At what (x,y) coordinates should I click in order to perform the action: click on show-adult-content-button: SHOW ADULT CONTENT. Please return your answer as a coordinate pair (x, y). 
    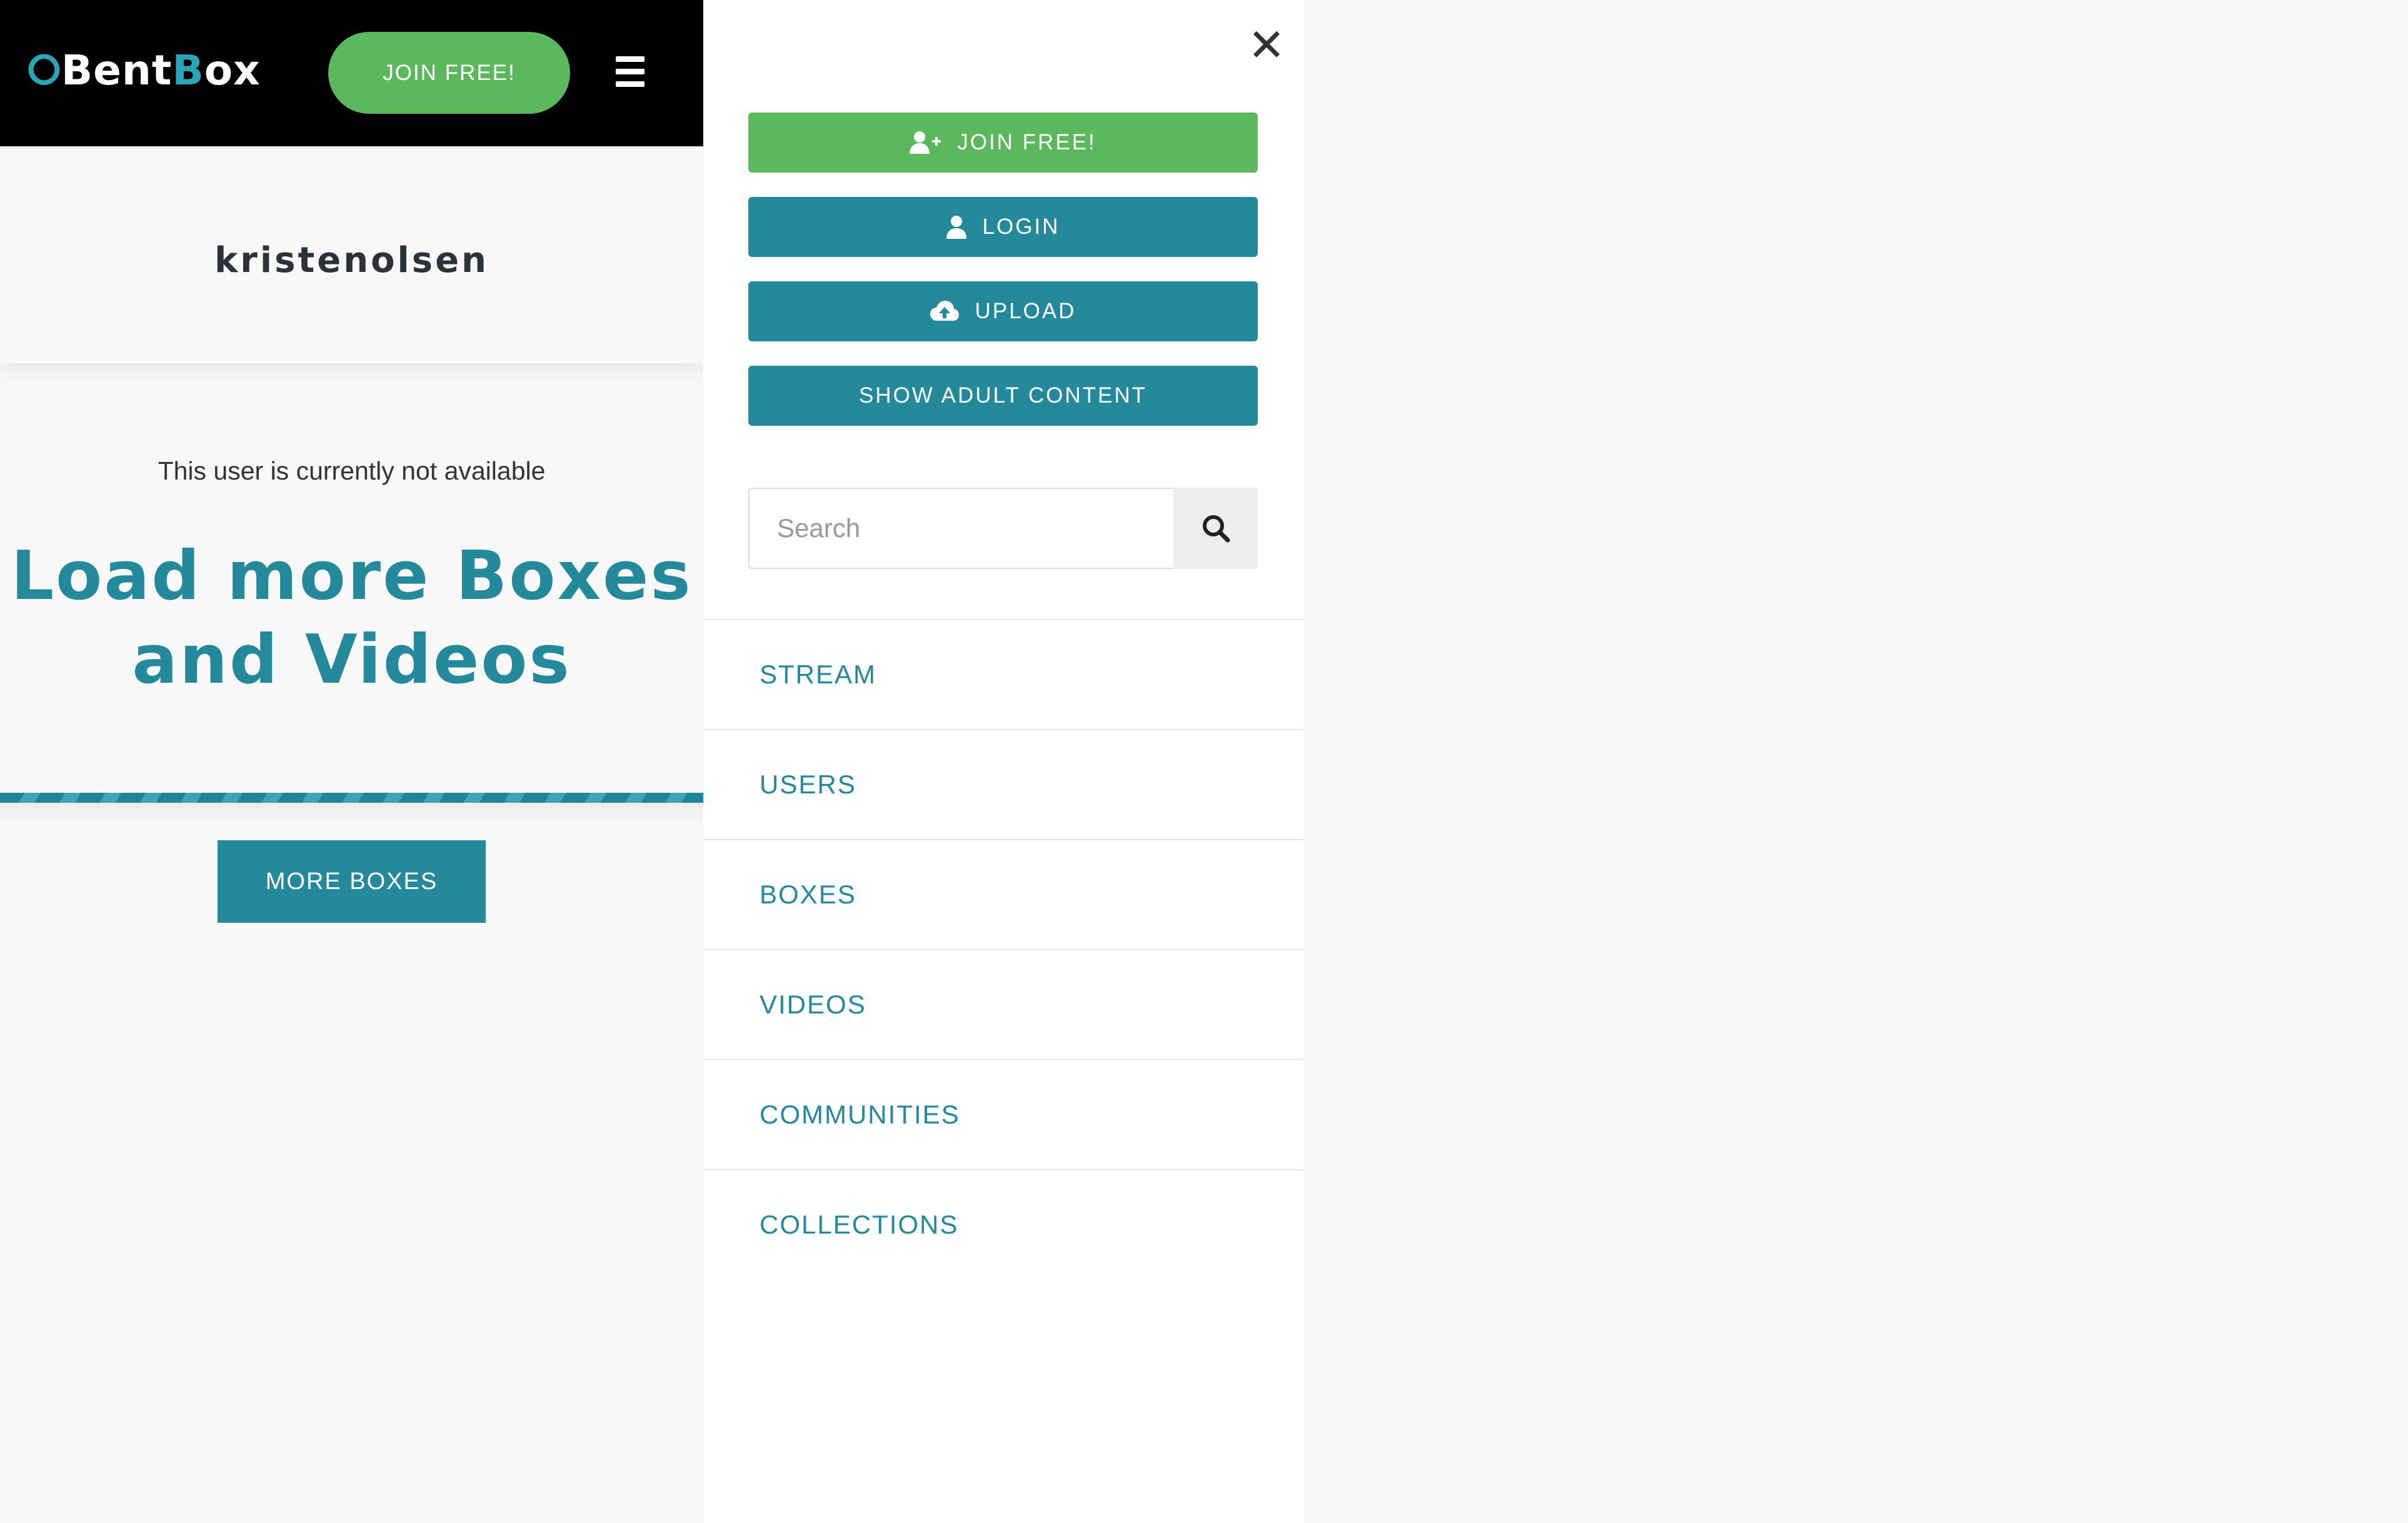
    Looking at the image, I should click on (1003, 396).